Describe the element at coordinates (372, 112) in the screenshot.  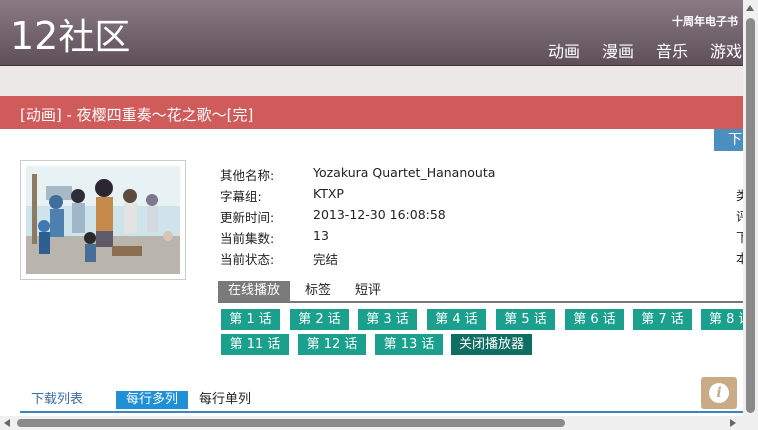
I see `page-title-bar: [动画] - 夜樱四重奏～花之歌～[完]` at that location.